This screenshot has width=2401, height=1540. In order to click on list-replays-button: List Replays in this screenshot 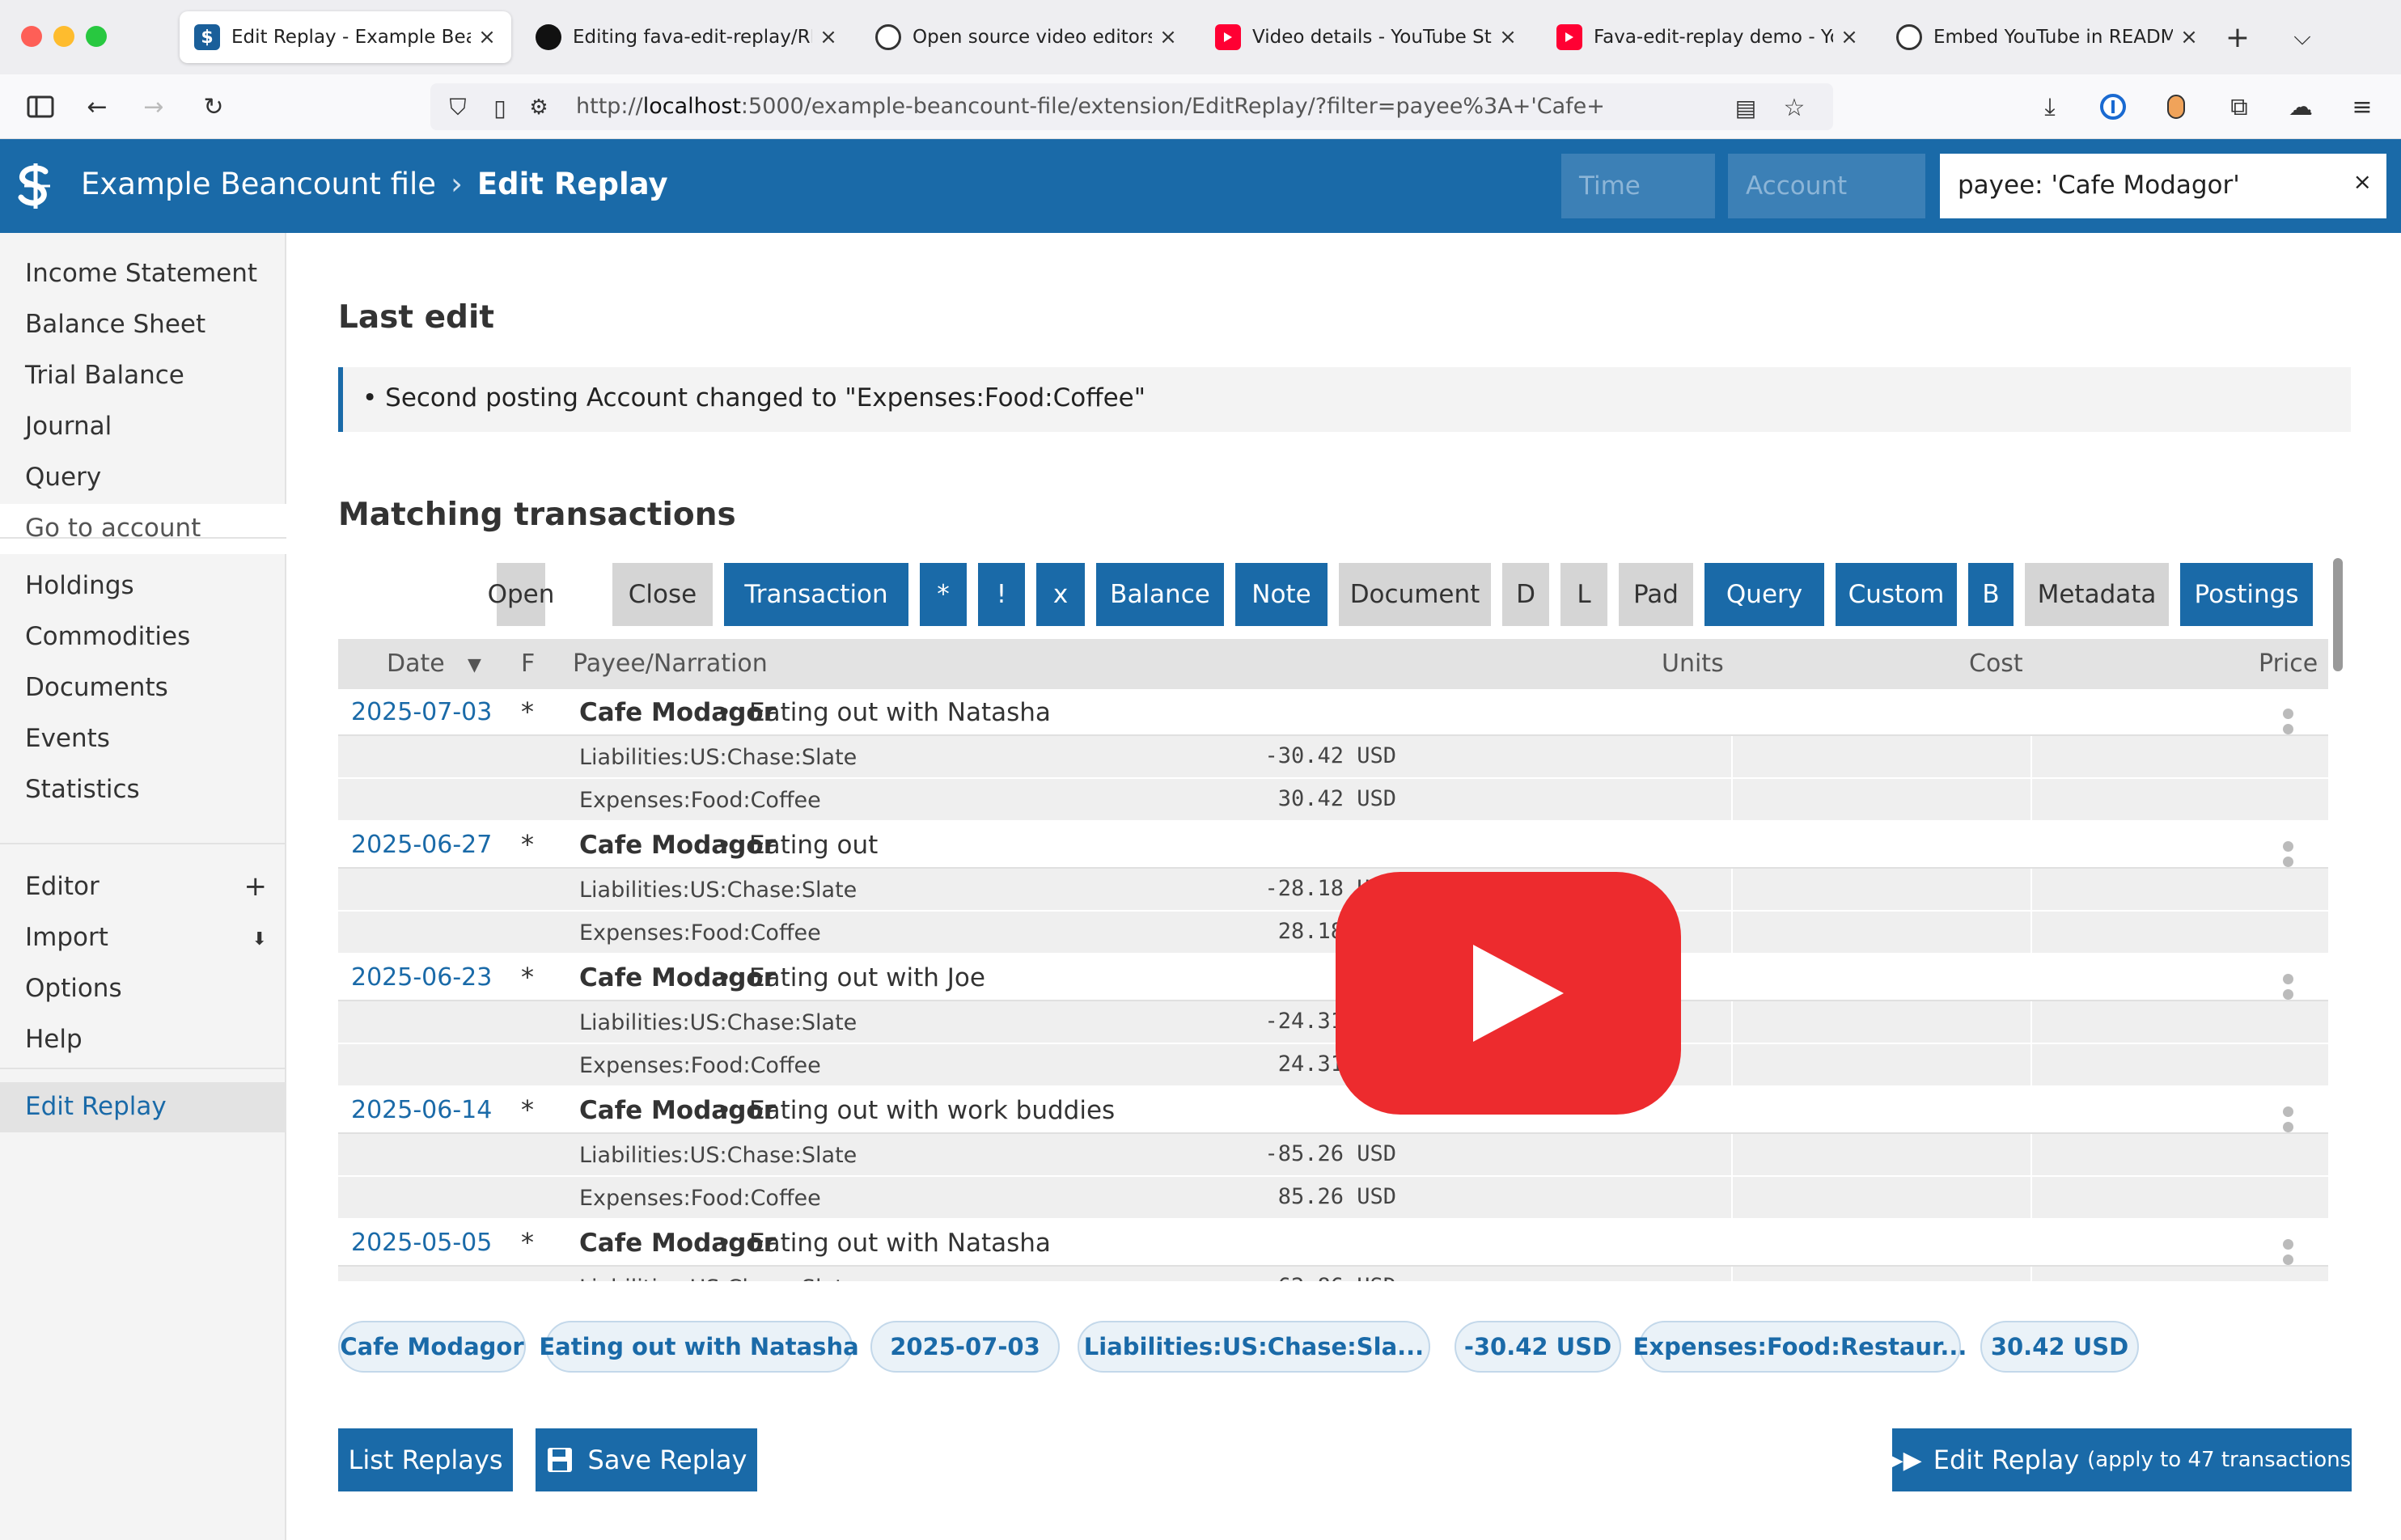, I will do `click(425, 1459)`.